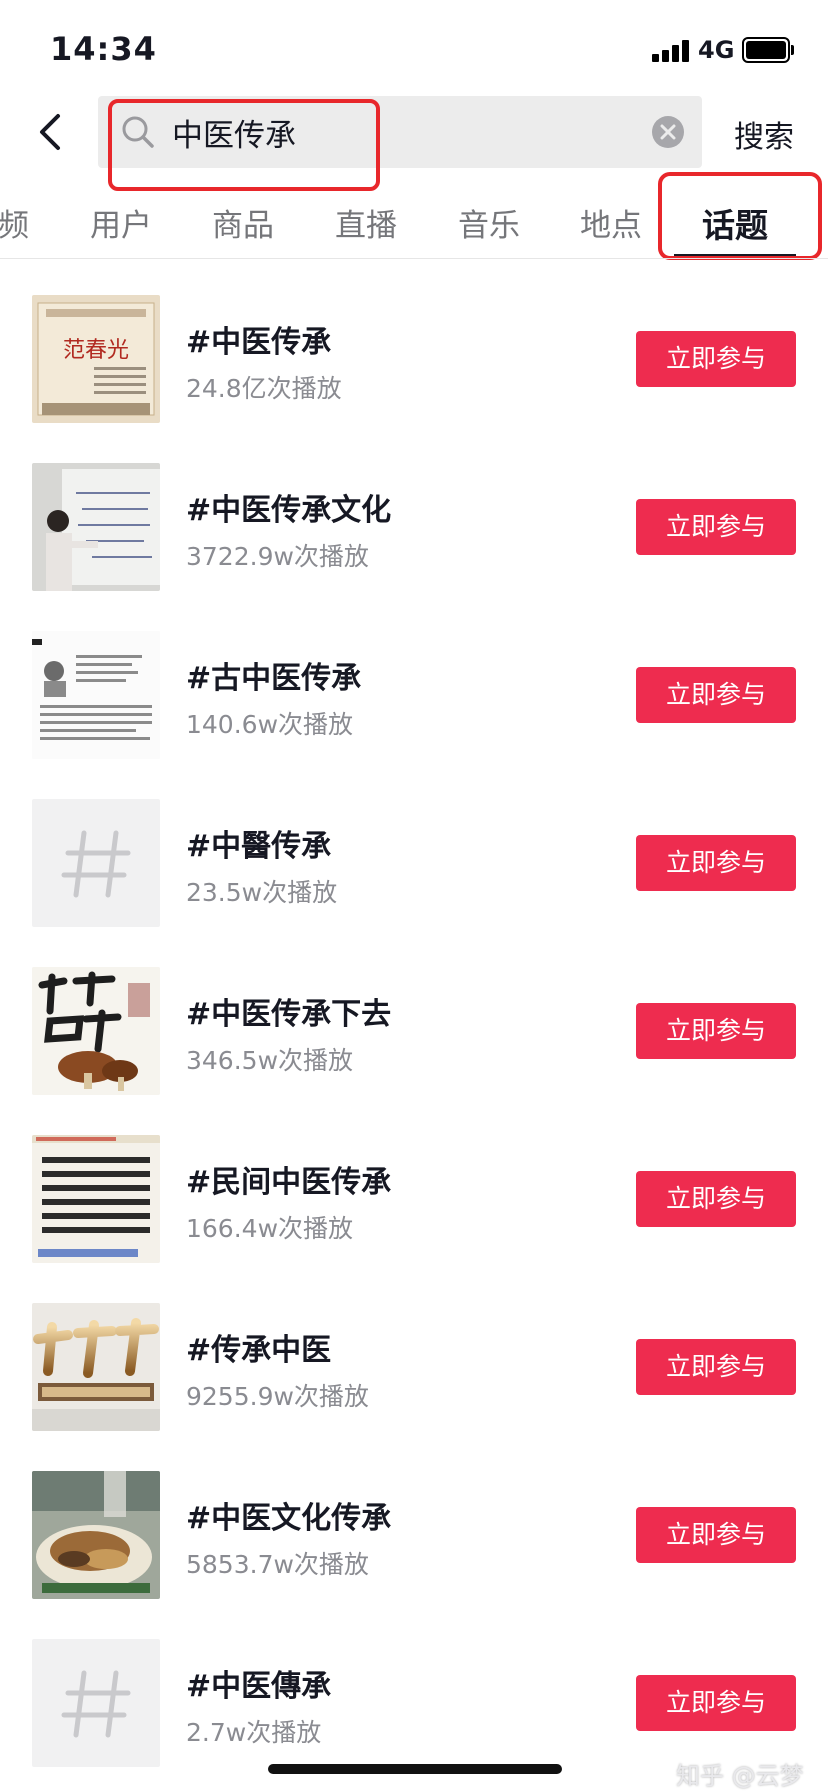 The width and height of the screenshot is (828, 1792). I want to click on topic-row: #中醫传承 23.5w次播放 立即参与, so click(414, 847).